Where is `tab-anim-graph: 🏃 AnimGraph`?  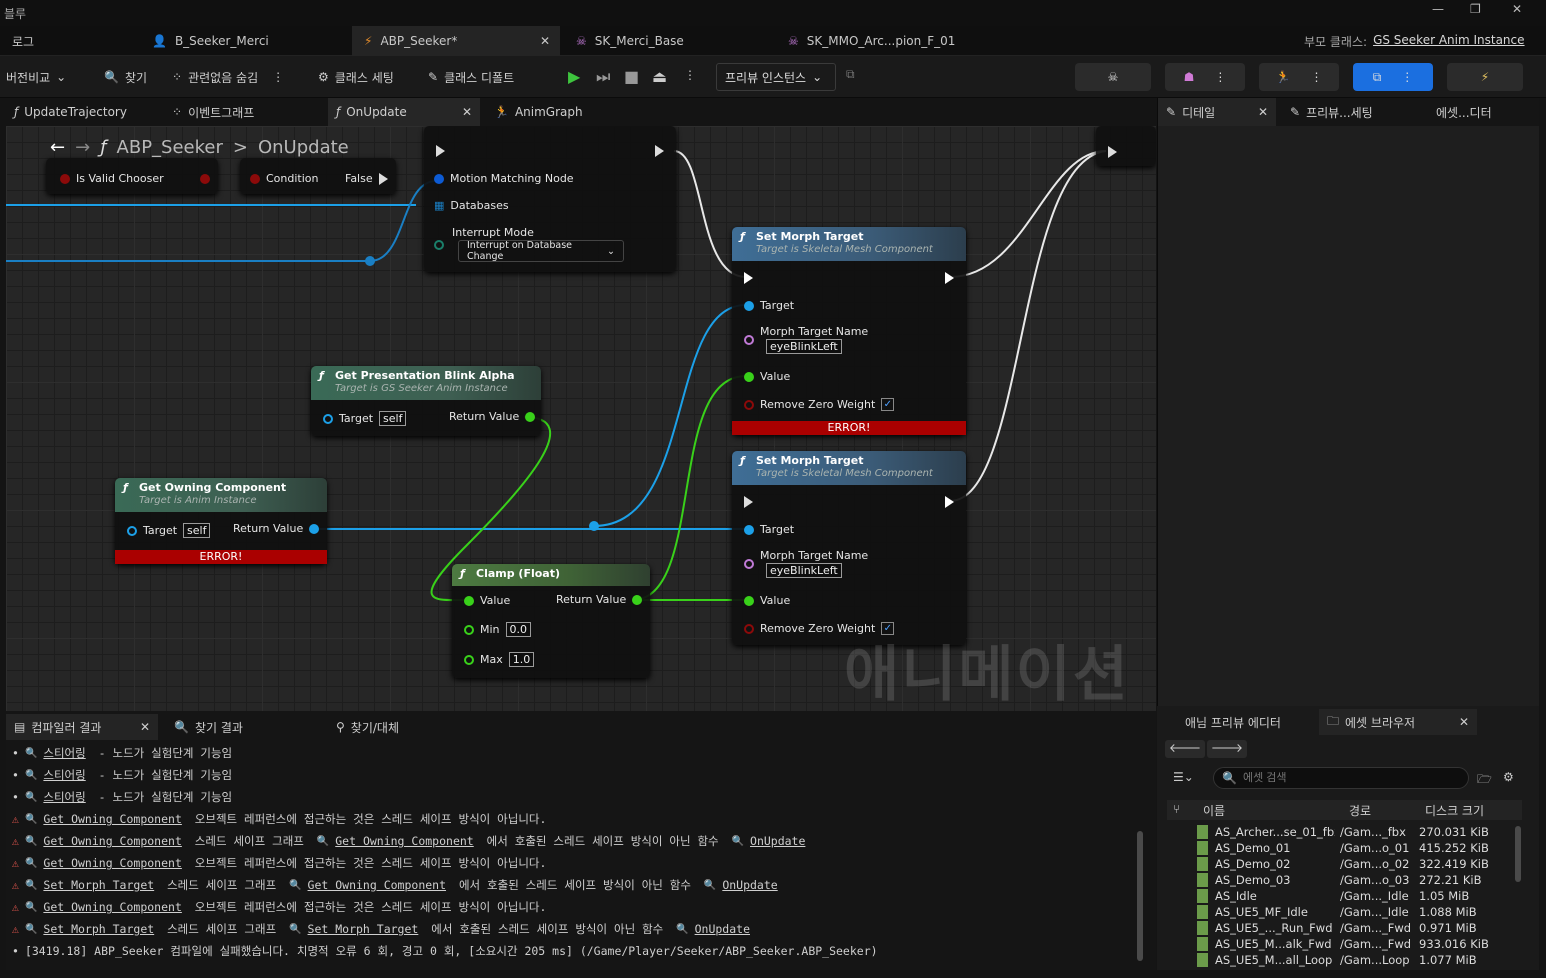
tab-anim-graph: 🏃 AnimGraph is located at coordinates (538, 112).